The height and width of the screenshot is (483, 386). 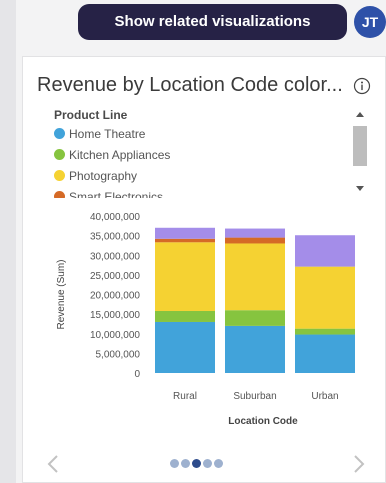 I want to click on x-tick-label: Urban, so click(x=324, y=396).